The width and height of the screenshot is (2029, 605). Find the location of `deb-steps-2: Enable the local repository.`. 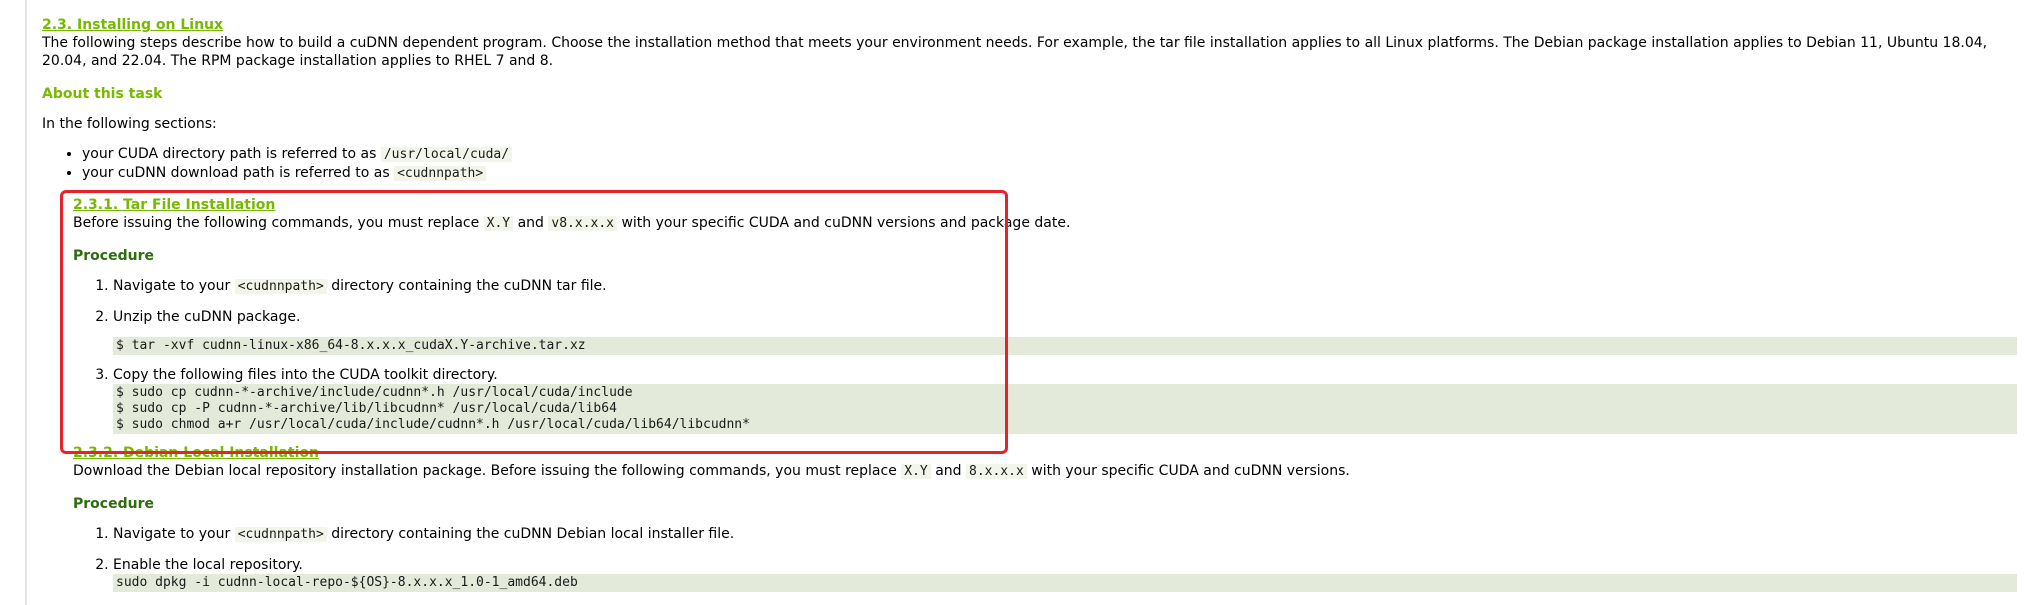

deb-steps-2: Enable the local repository. is located at coordinates (1050, 565).